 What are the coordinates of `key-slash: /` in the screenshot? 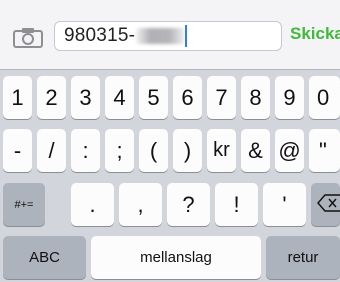 It's located at (51, 150).